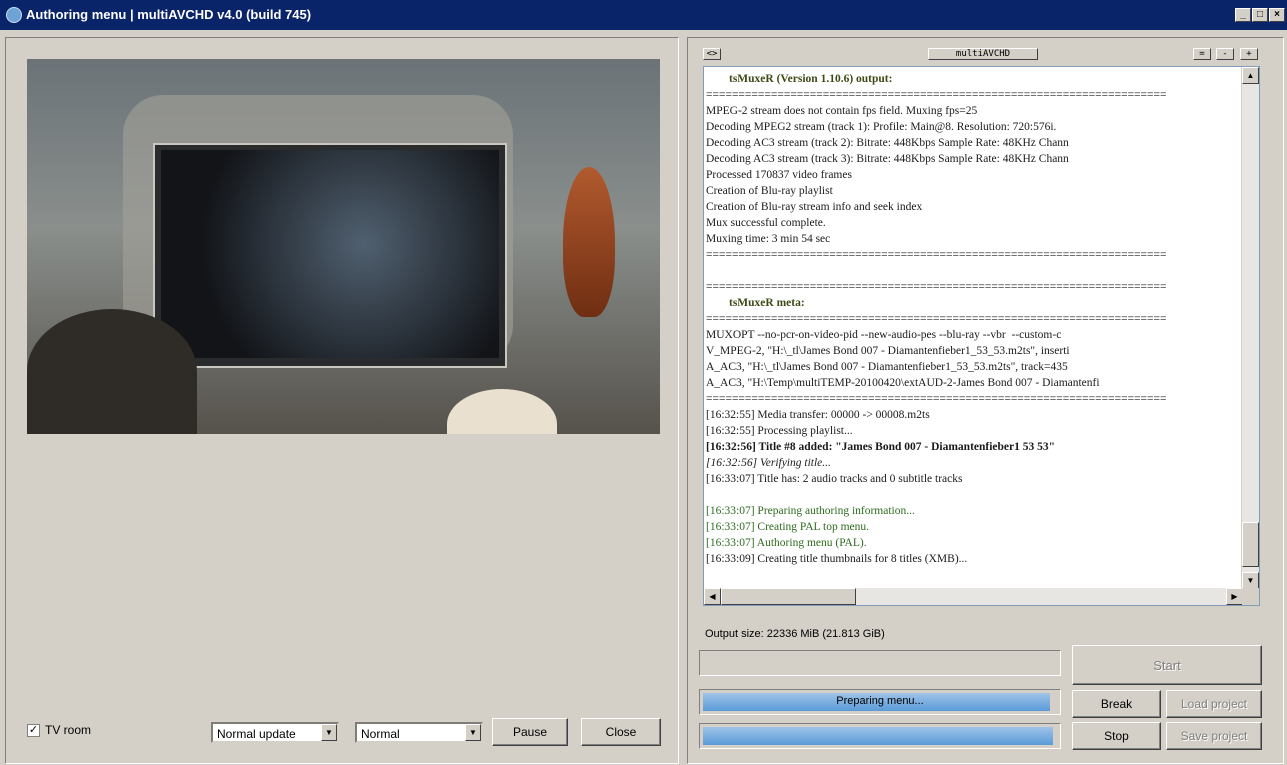 Image resolution: width=1287 pixels, height=765 pixels. What do you see at coordinates (256, 734) in the screenshot?
I see `update-mode-value: Normal update` at bounding box center [256, 734].